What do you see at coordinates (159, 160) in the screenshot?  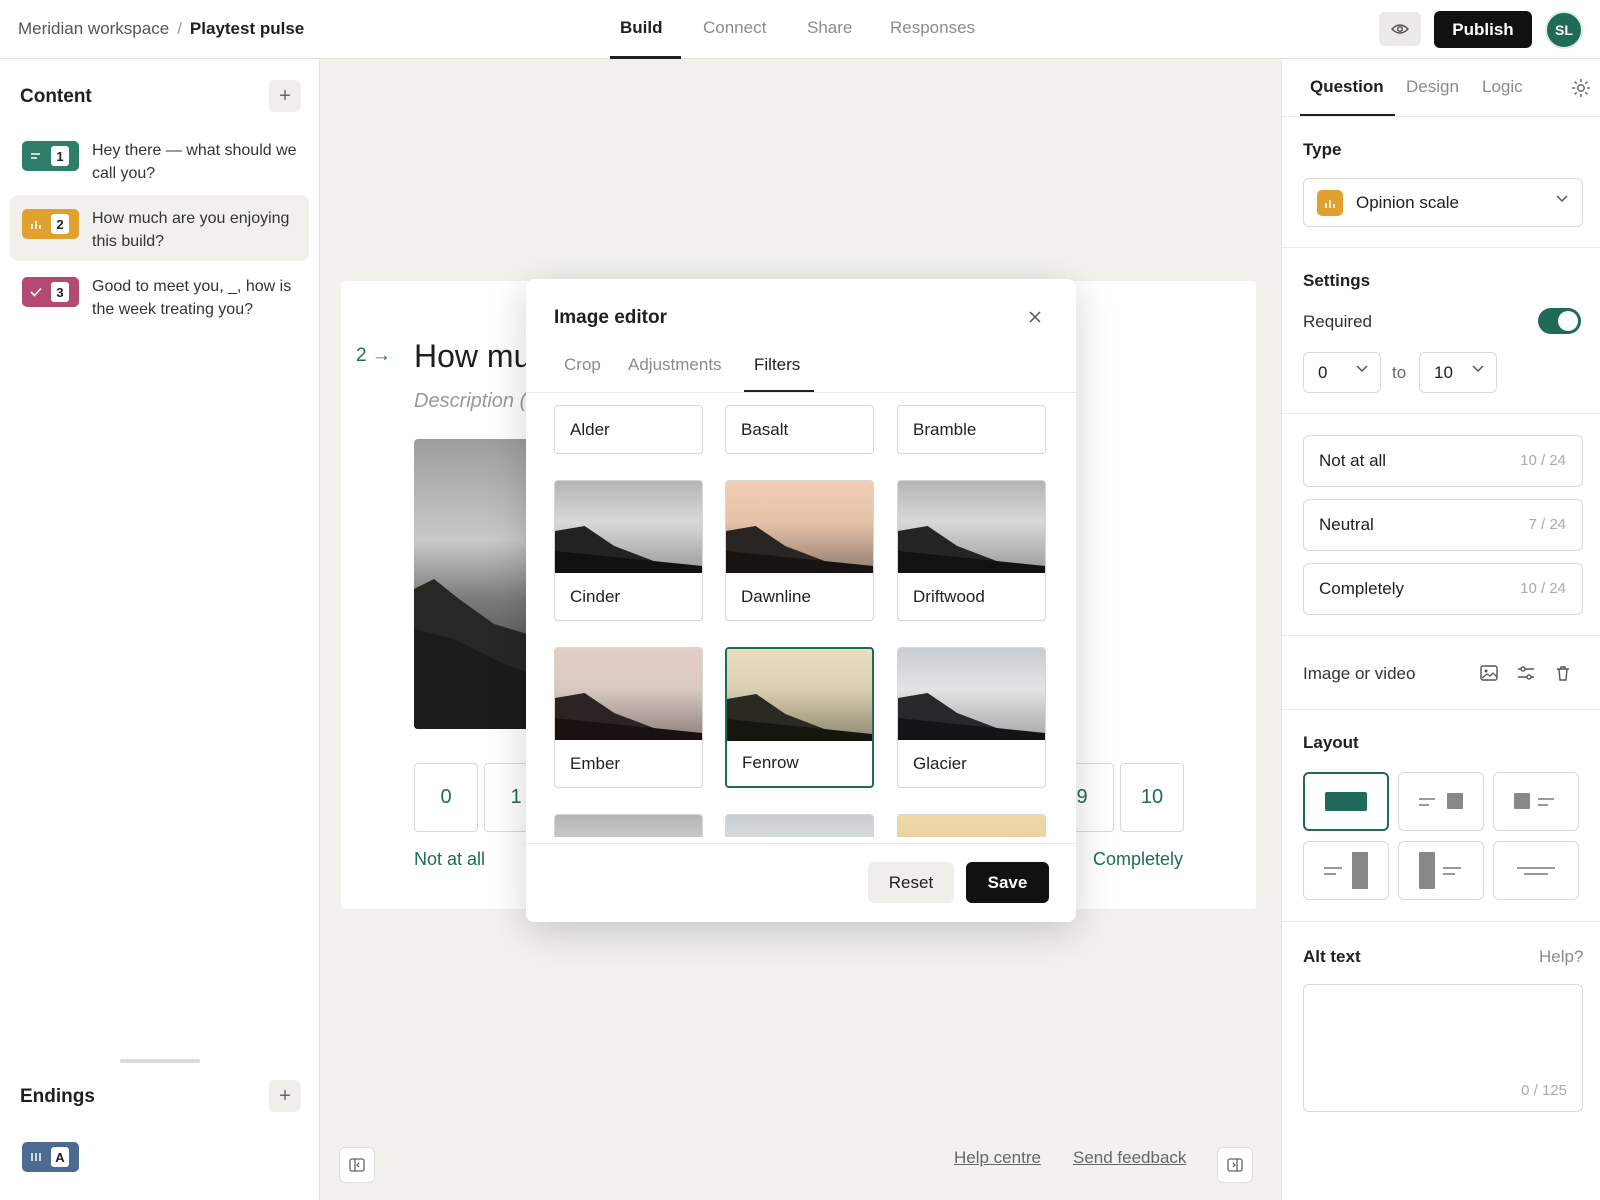 I see `question-item-1: 1 Hey there — what should we call you?` at bounding box center [159, 160].